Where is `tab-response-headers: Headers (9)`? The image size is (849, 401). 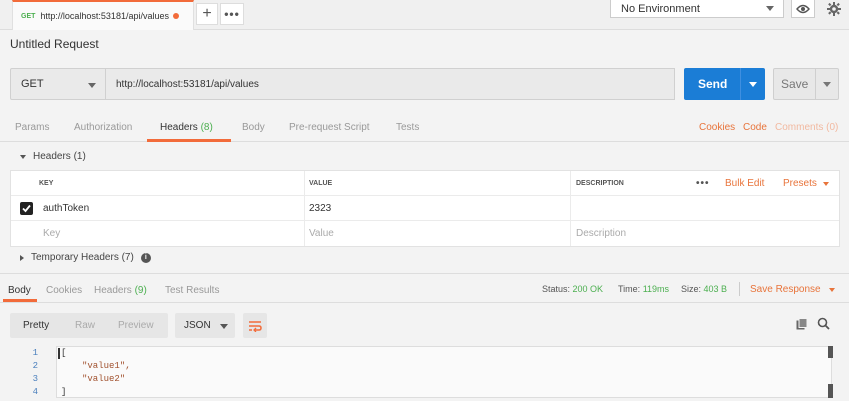
tab-response-headers: Headers (9) is located at coordinates (120, 290).